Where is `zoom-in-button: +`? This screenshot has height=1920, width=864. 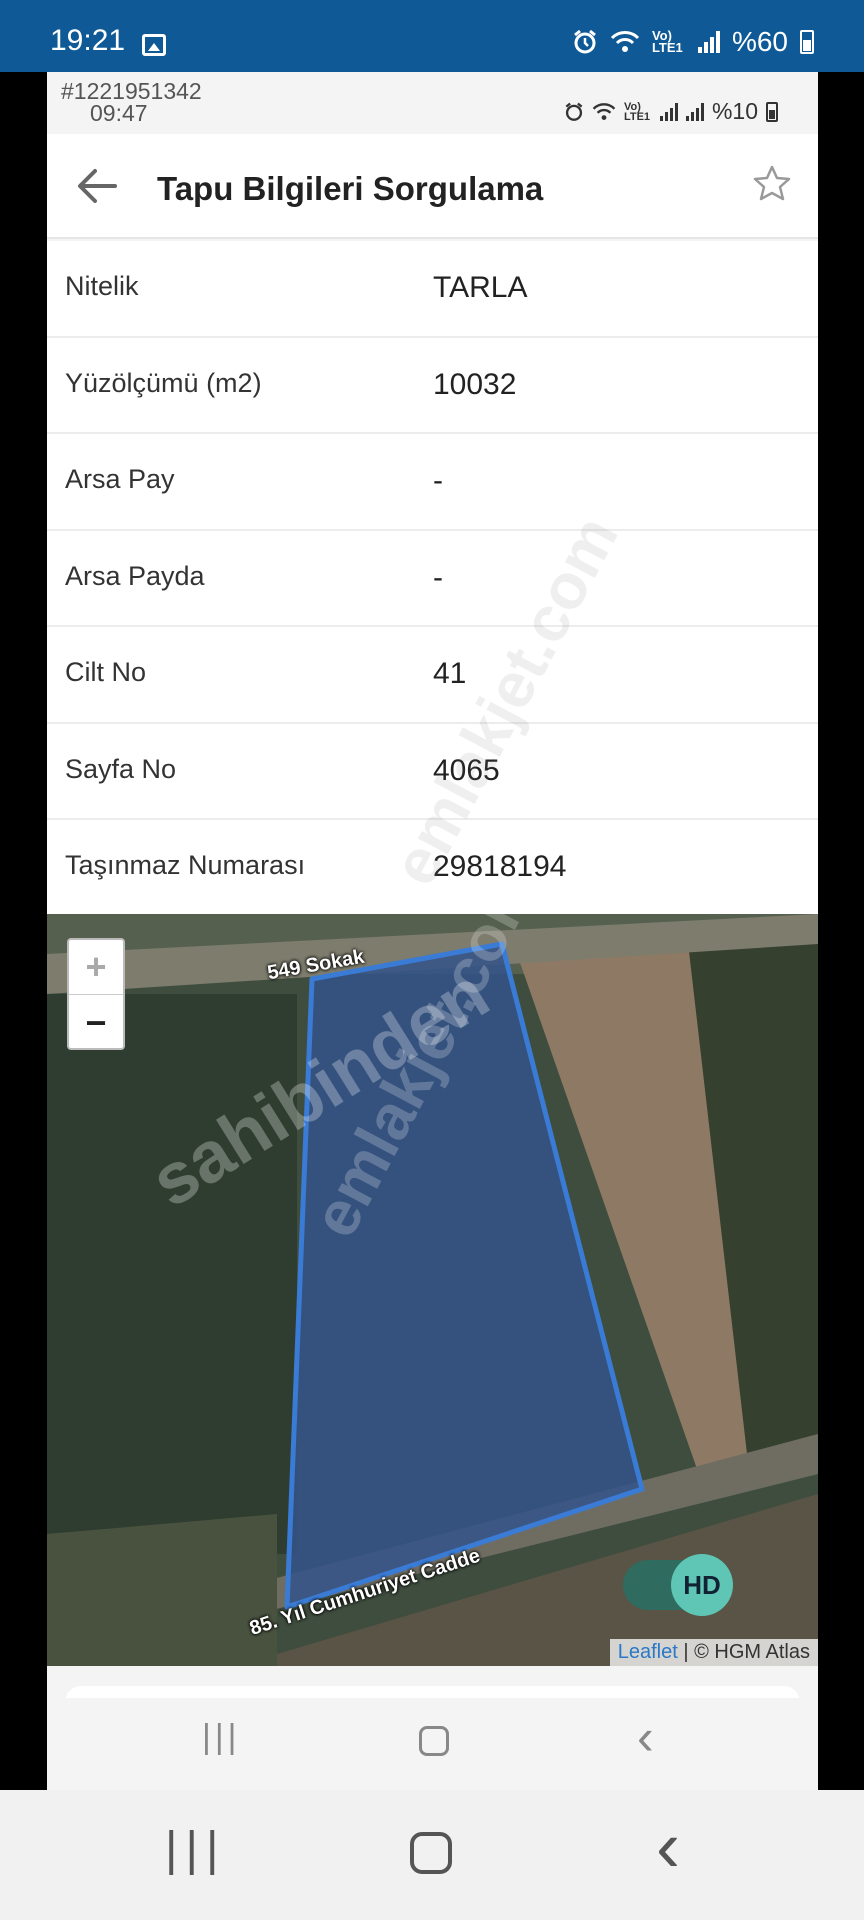
zoom-in-button: + is located at coordinates (96, 967).